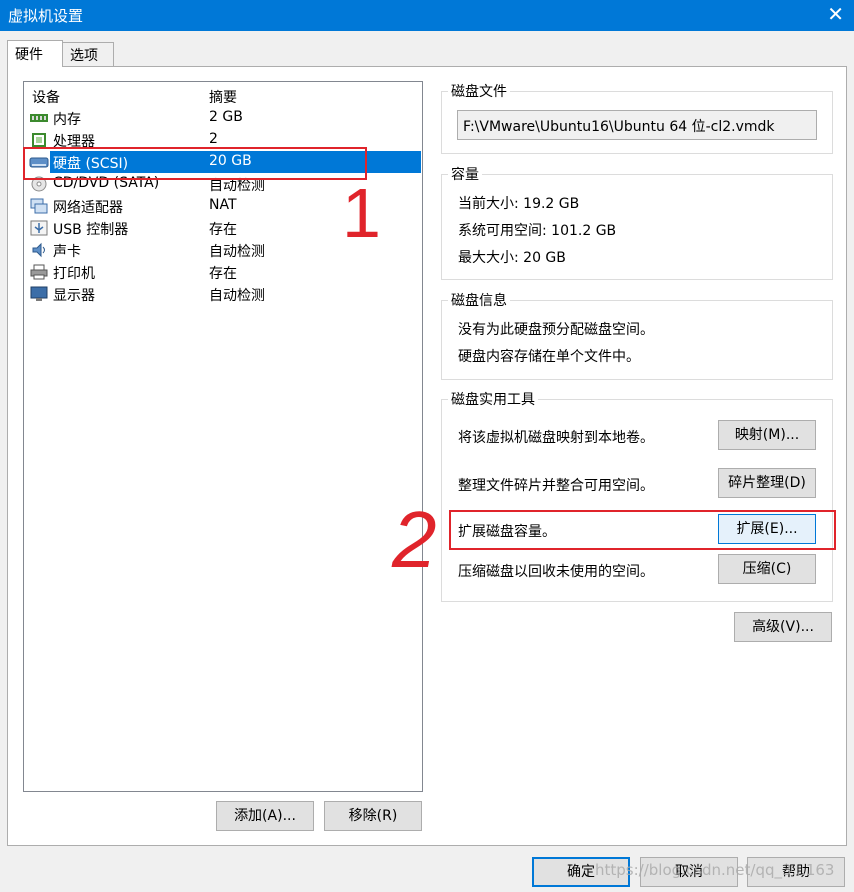  What do you see at coordinates (465, 174) in the screenshot?
I see `group-legend: 容量` at bounding box center [465, 174].